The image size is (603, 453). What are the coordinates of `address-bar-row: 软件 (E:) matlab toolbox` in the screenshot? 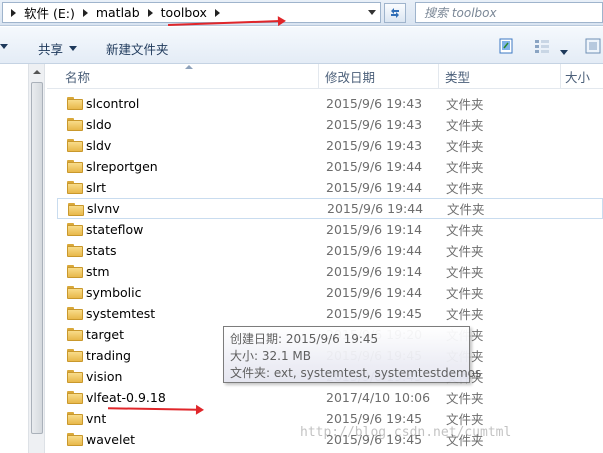 It's located at (301, 13).